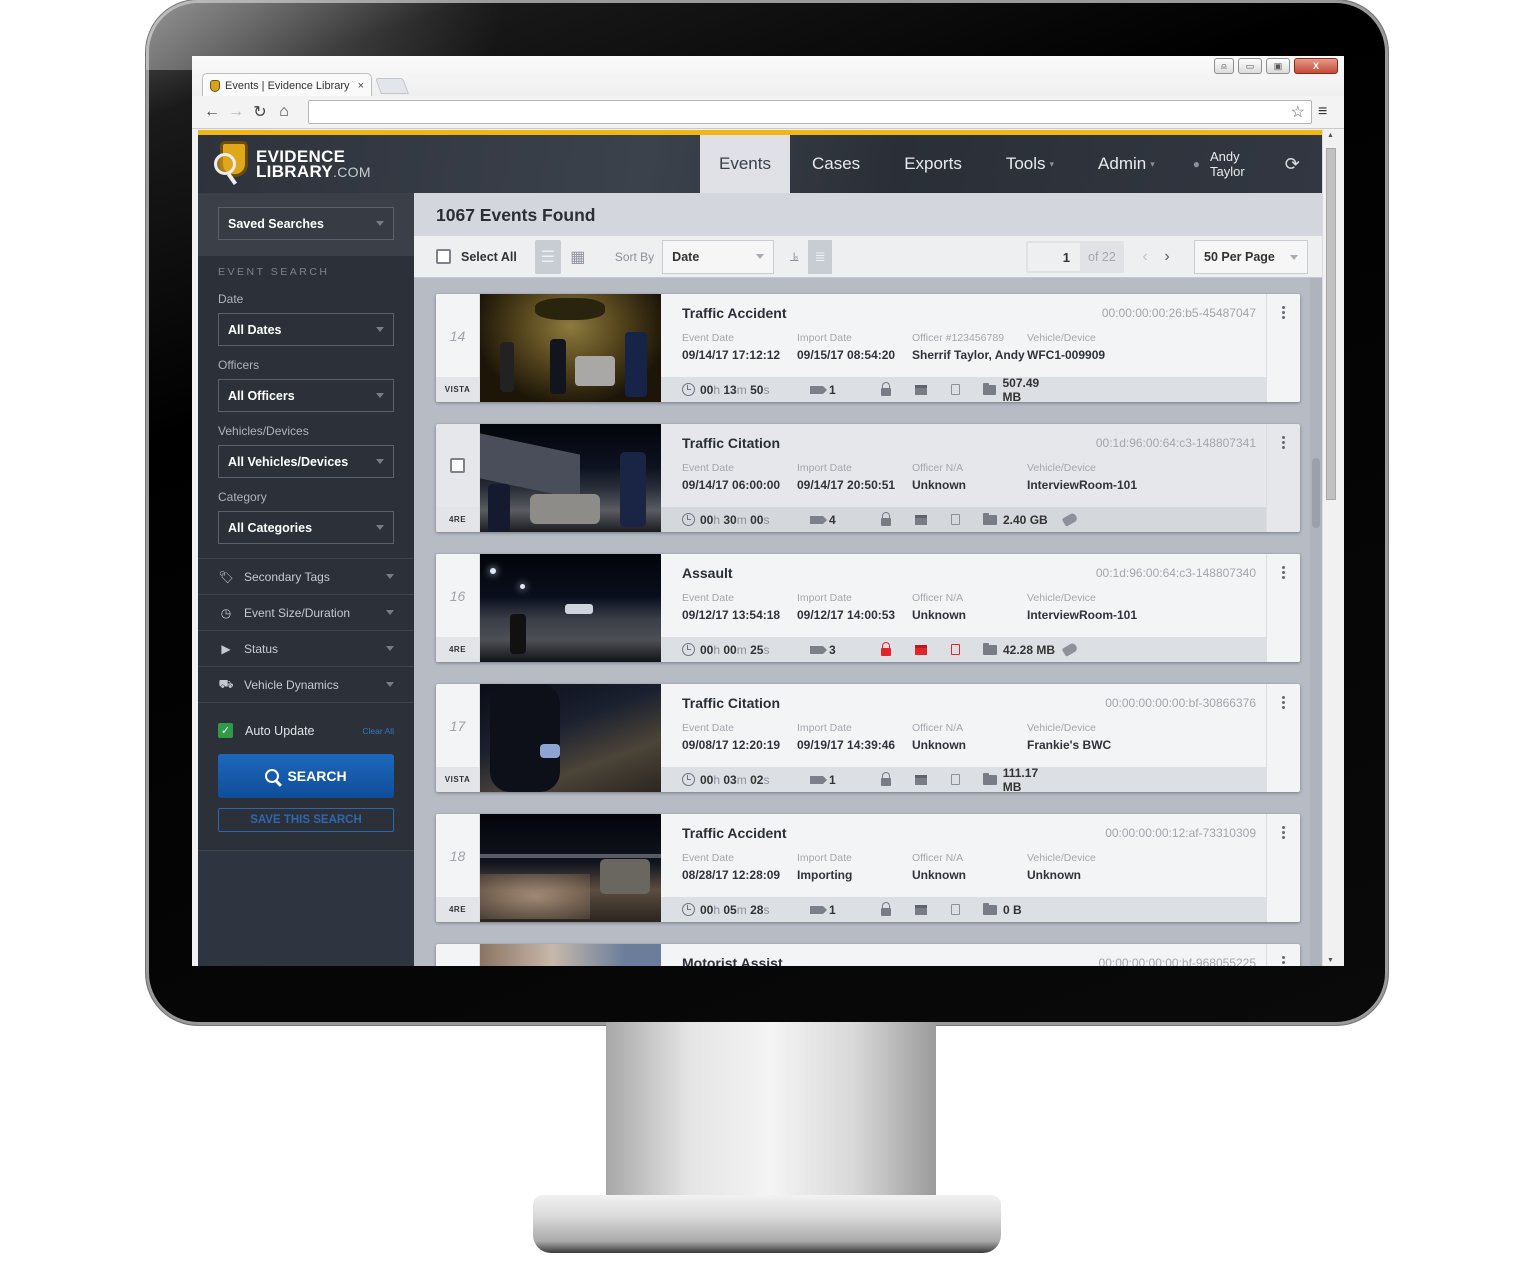 The width and height of the screenshot is (1540, 1267). Describe the element at coordinates (284, 112) in the screenshot. I see `home-button: ⌂` at that location.